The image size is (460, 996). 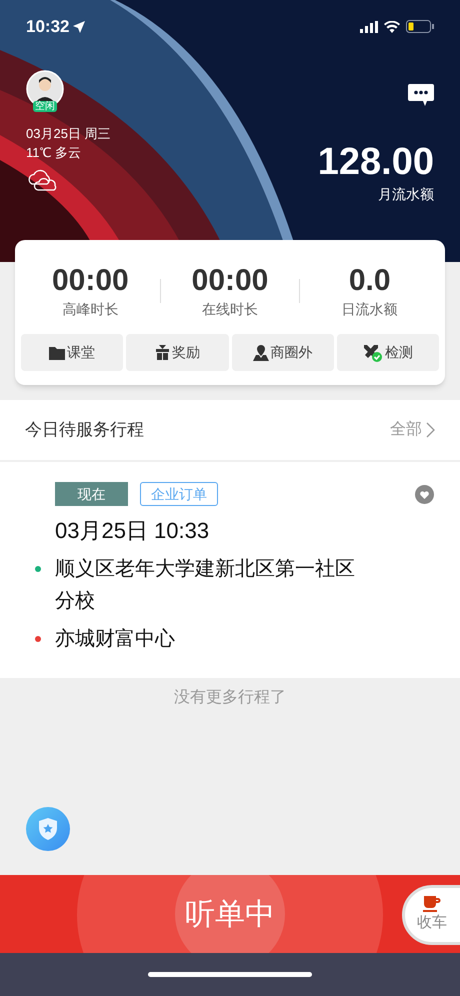 What do you see at coordinates (72, 352) in the screenshot?
I see `shortcut-button: 课堂` at bounding box center [72, 352].